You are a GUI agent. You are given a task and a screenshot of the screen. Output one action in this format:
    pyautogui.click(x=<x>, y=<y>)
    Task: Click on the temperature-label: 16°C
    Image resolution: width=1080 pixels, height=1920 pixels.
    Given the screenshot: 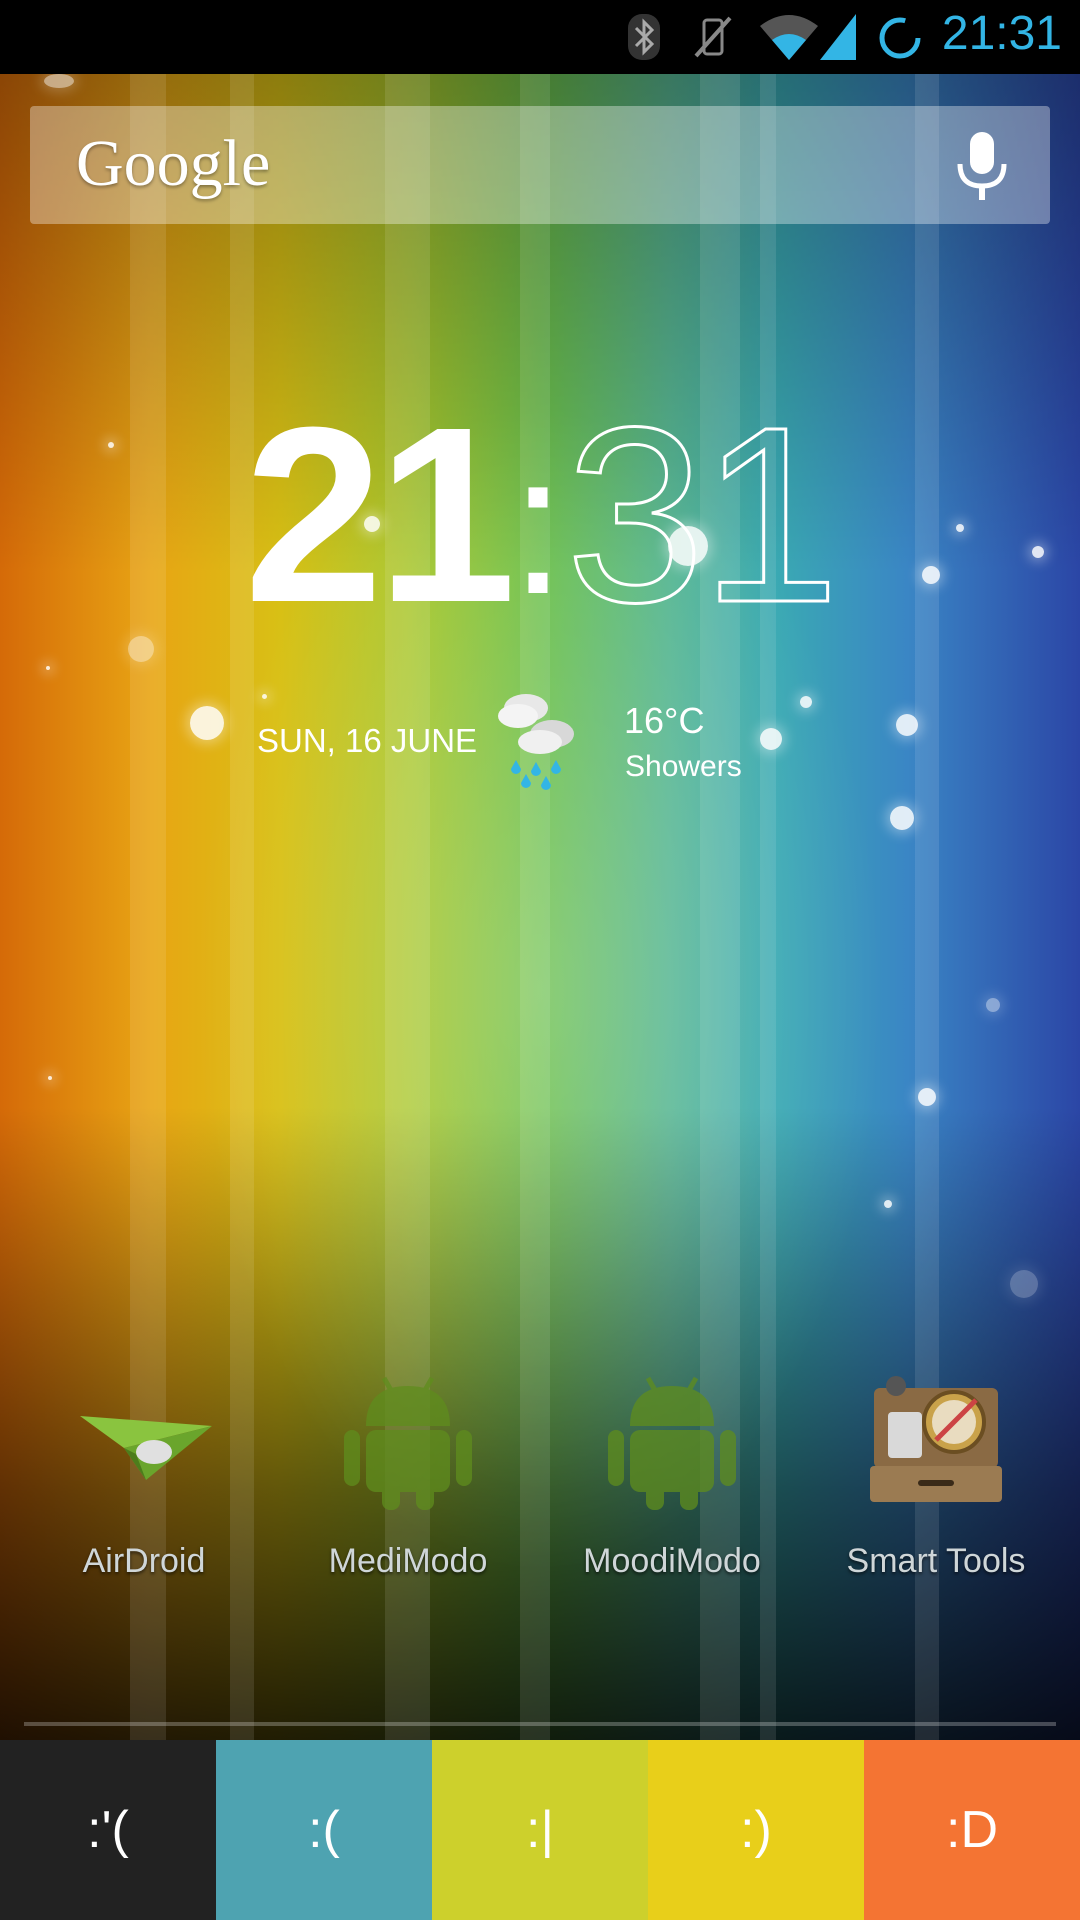 What is the action you would take?
    pyautogui.click(x=664, y=721)
    